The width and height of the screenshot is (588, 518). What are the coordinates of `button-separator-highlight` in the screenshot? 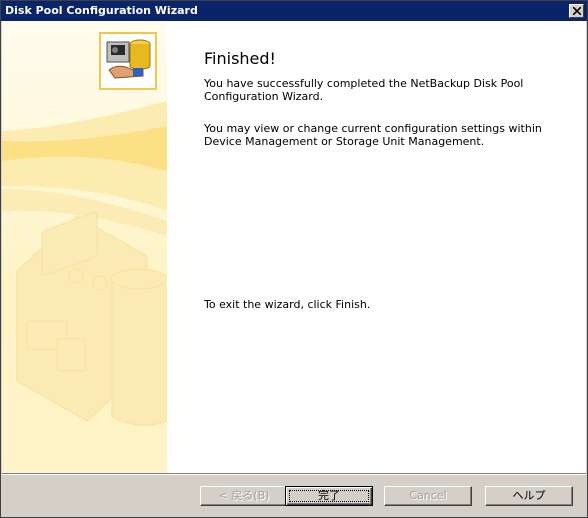 It's located at (294, 474).